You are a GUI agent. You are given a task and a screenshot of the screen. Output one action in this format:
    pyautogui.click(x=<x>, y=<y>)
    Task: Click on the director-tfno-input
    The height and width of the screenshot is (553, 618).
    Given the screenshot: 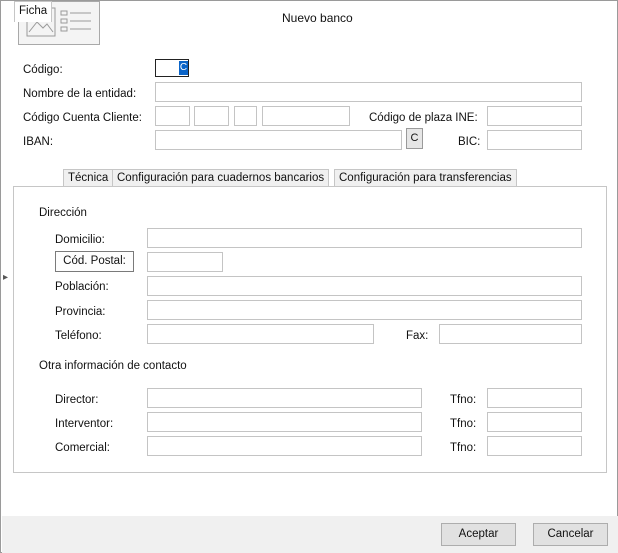 What is the action you would take?
    pyautogui.click(x=534, y=398)
    